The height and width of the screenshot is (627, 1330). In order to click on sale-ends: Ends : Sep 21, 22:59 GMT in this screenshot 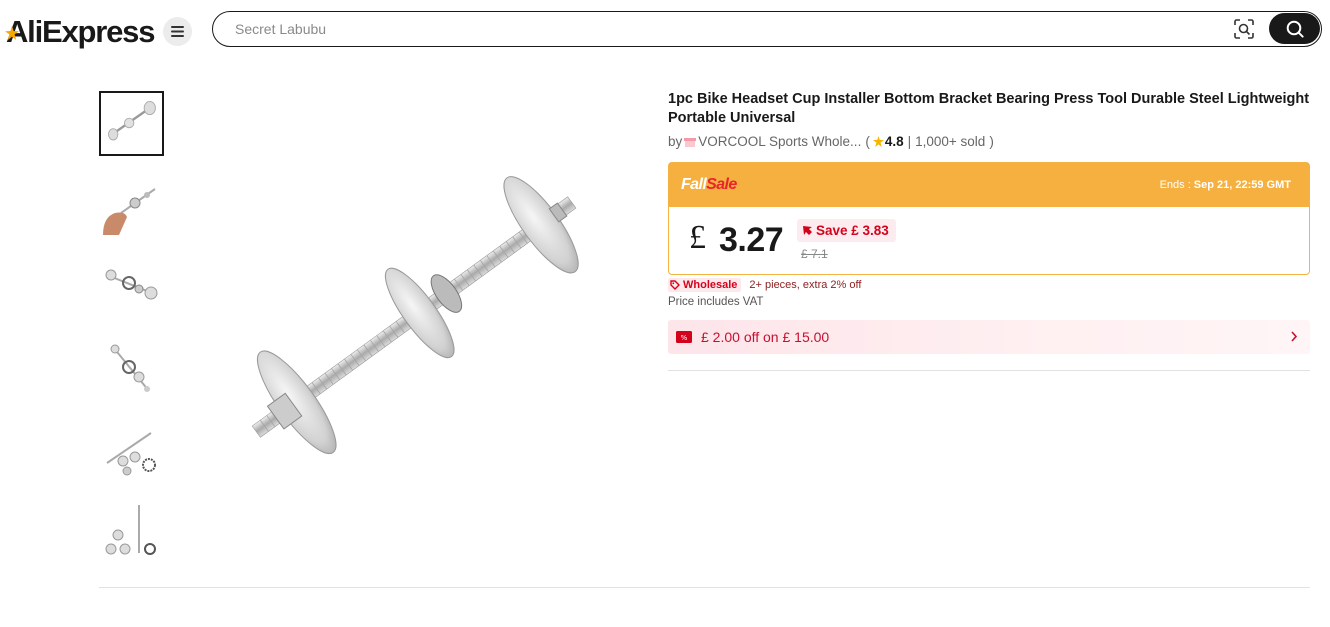, I will do `click(1225, 185)`.